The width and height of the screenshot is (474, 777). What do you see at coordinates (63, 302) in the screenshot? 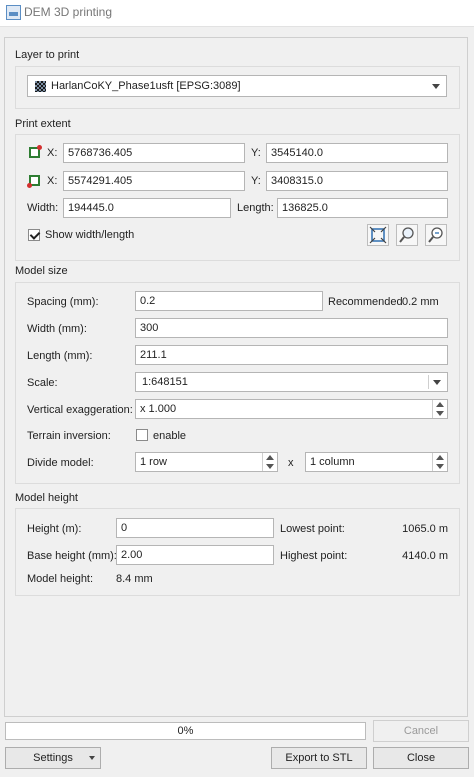
I see `spacing-label: Spacing (mm):` at bounding box center [63, 302].